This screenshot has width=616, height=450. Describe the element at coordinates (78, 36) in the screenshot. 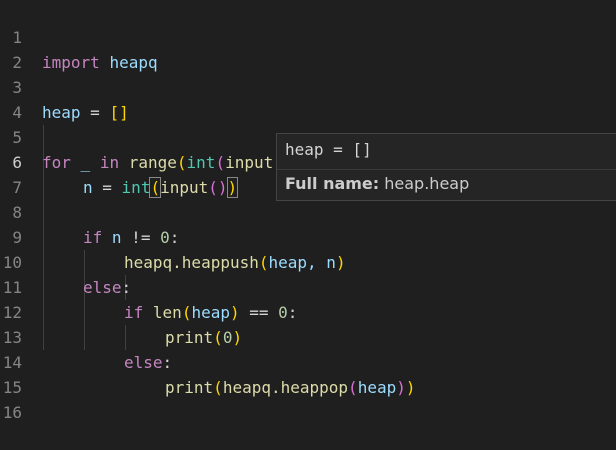

I see `code-line: 1 import heapq` at that location.